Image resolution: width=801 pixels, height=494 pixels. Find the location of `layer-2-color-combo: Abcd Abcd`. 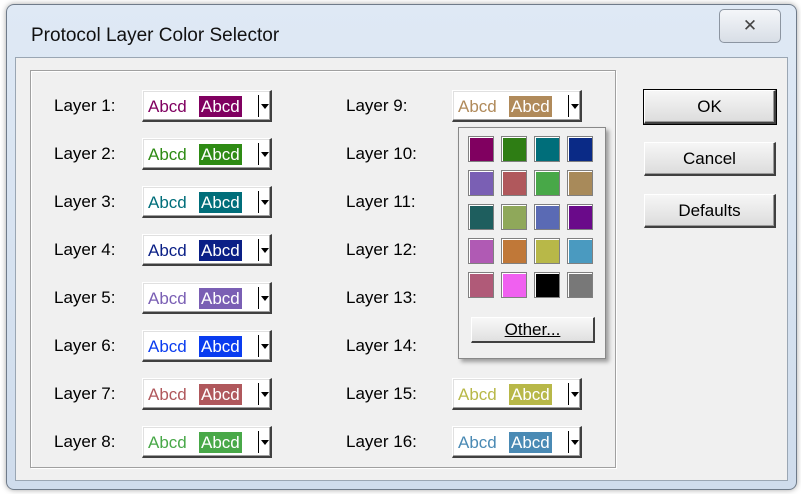

layer-2-color-combo: Abcd Abcd is located at coordinates (207, 154).